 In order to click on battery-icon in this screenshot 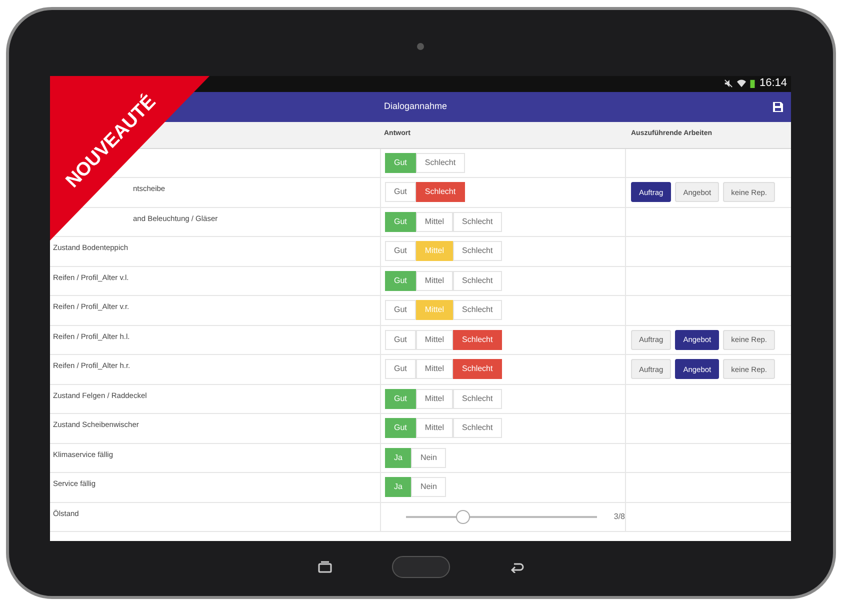, I will do `click(753, 83)`.